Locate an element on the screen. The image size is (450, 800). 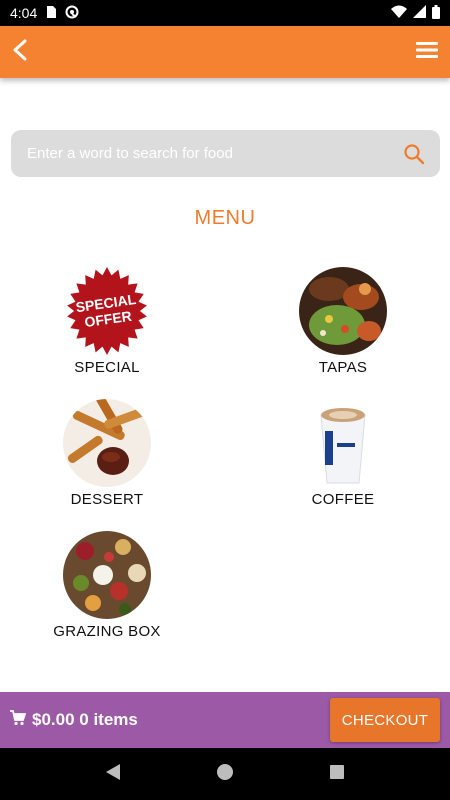
tapas-photo is located at coordinates (343, 311).